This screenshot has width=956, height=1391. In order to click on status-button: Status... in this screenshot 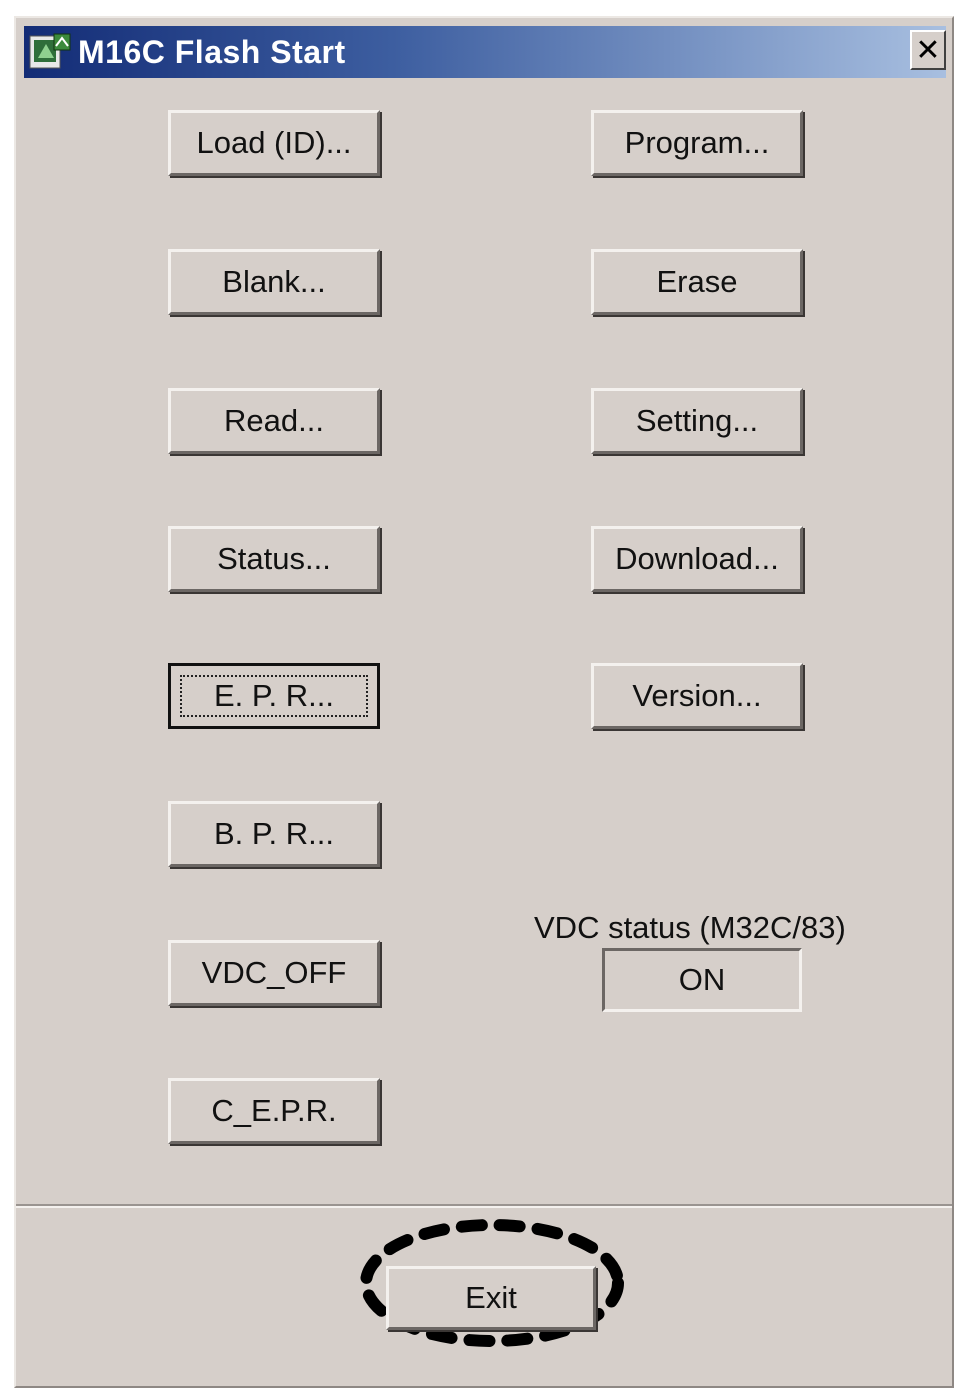, I will do `click(274, 559)`.